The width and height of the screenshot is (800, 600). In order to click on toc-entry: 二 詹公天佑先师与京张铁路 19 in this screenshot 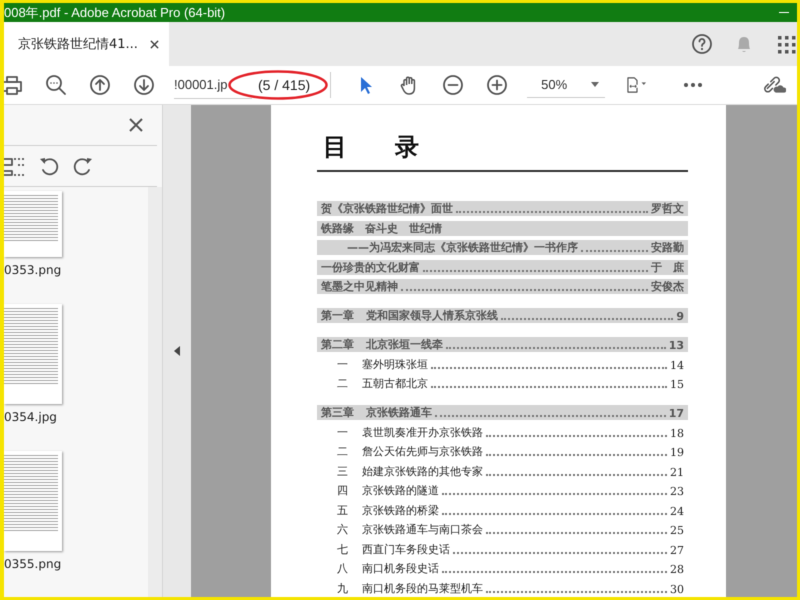, I will do `click(502, 451)`.